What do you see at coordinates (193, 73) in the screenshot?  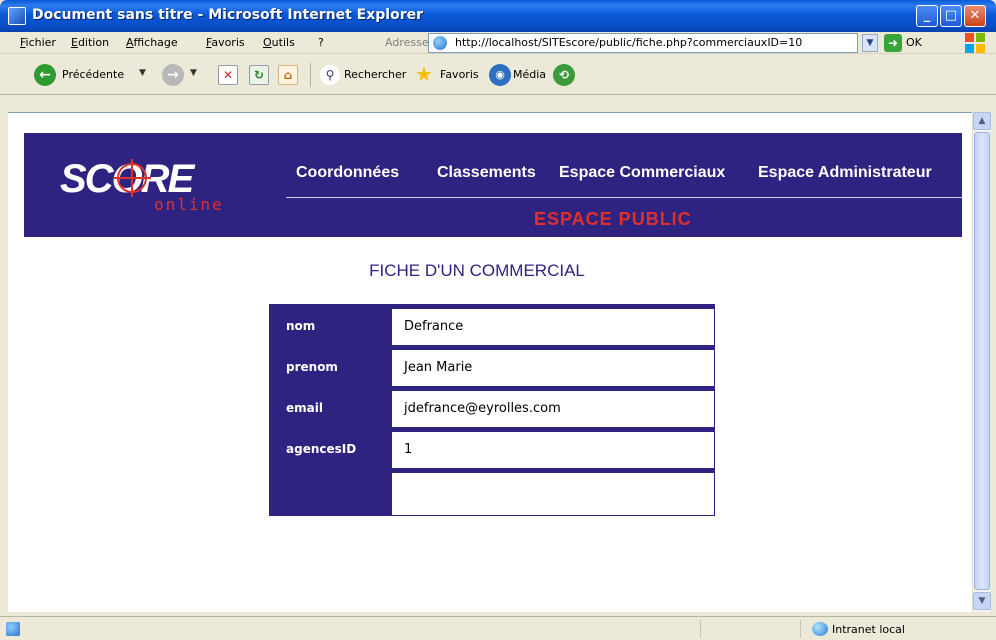 I see `forward-dropdown-icon: ▼` at bounding box center [193, 73].